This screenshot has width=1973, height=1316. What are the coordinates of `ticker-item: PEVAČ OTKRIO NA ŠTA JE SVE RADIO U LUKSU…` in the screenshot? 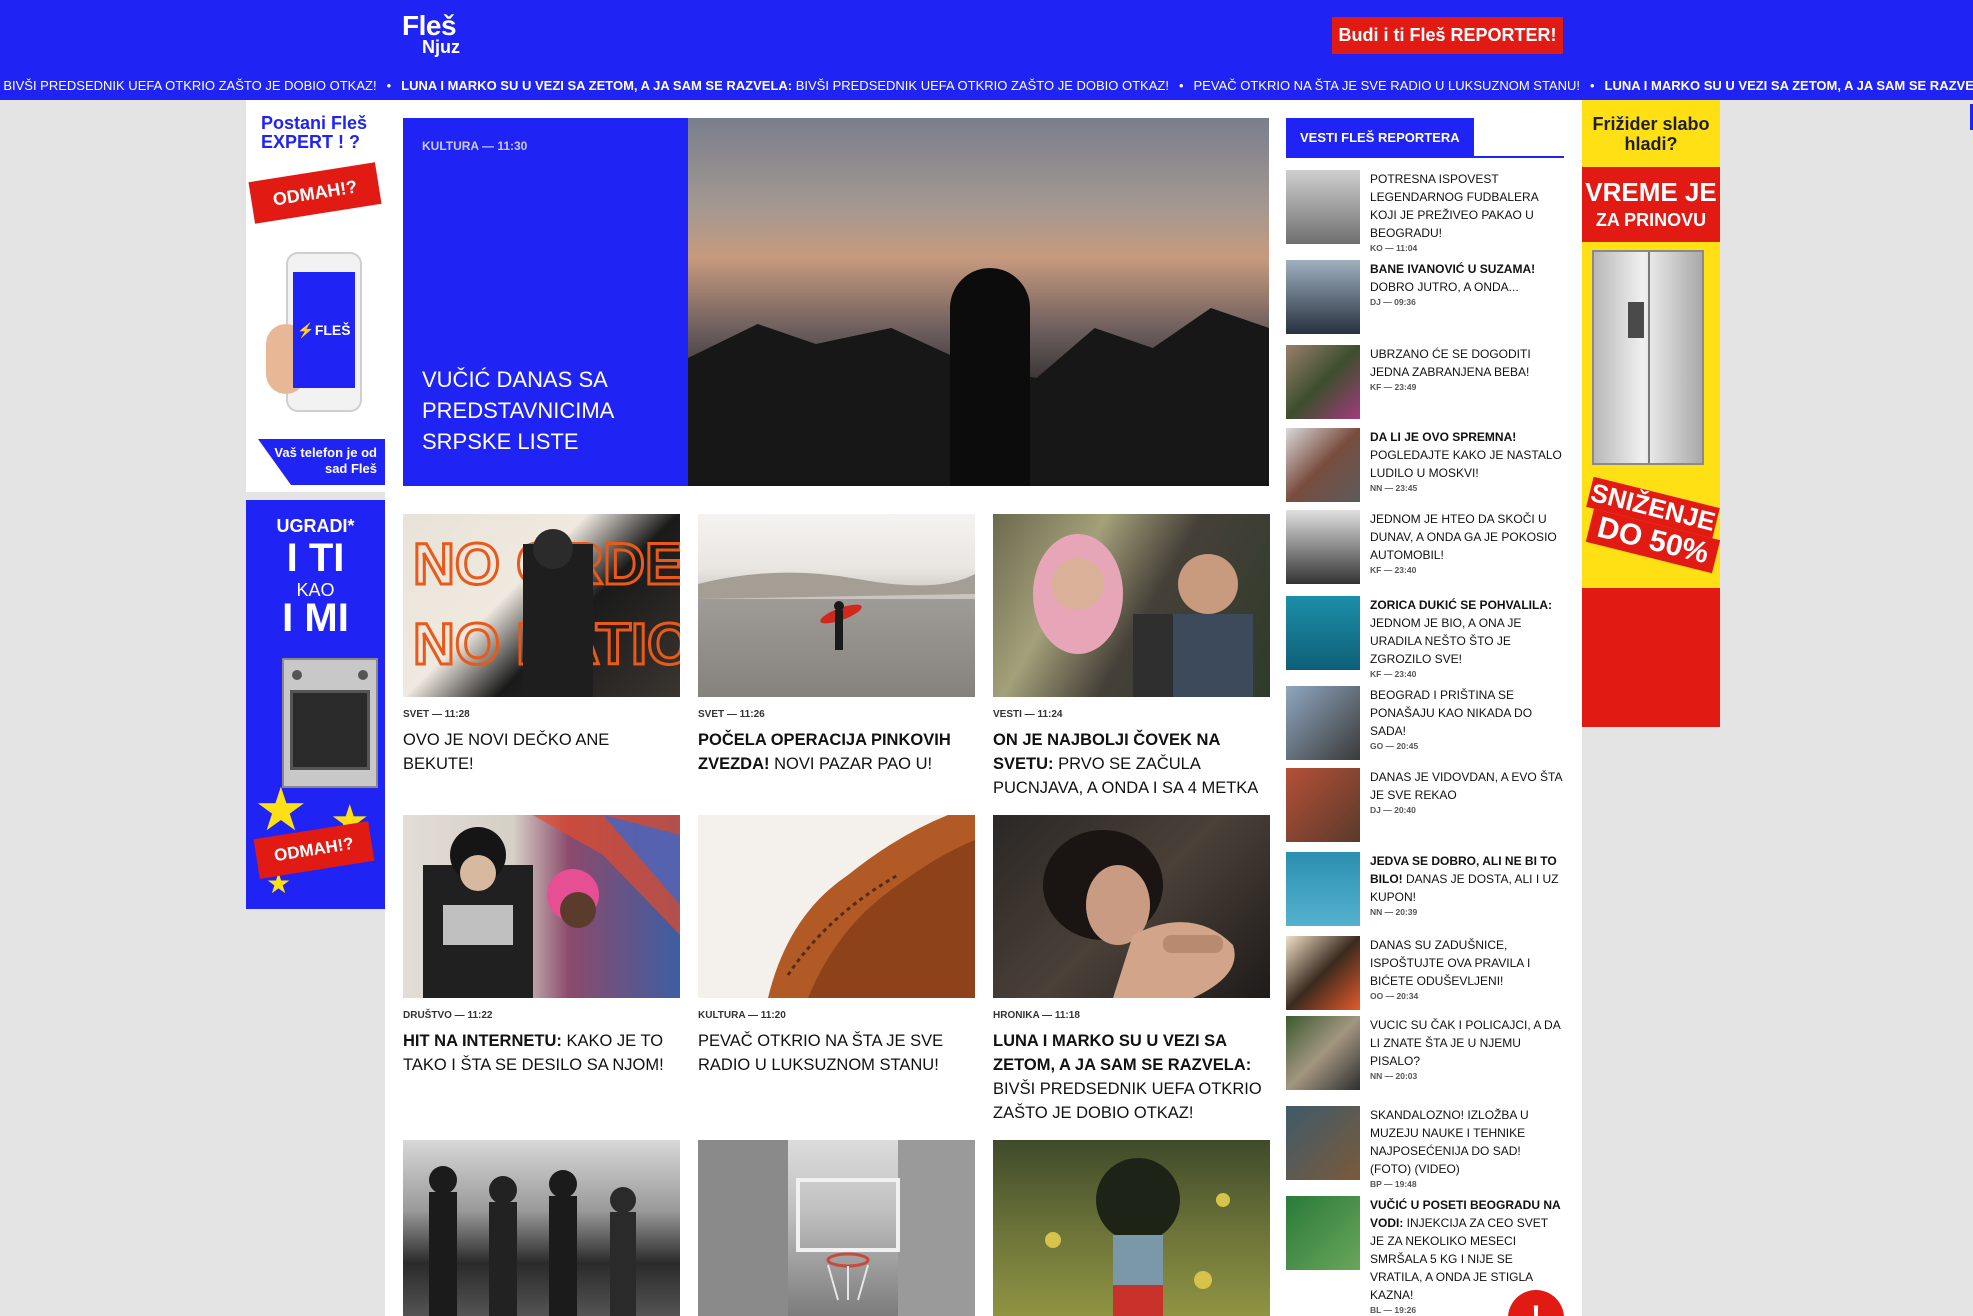 It's located at (1387, 85).